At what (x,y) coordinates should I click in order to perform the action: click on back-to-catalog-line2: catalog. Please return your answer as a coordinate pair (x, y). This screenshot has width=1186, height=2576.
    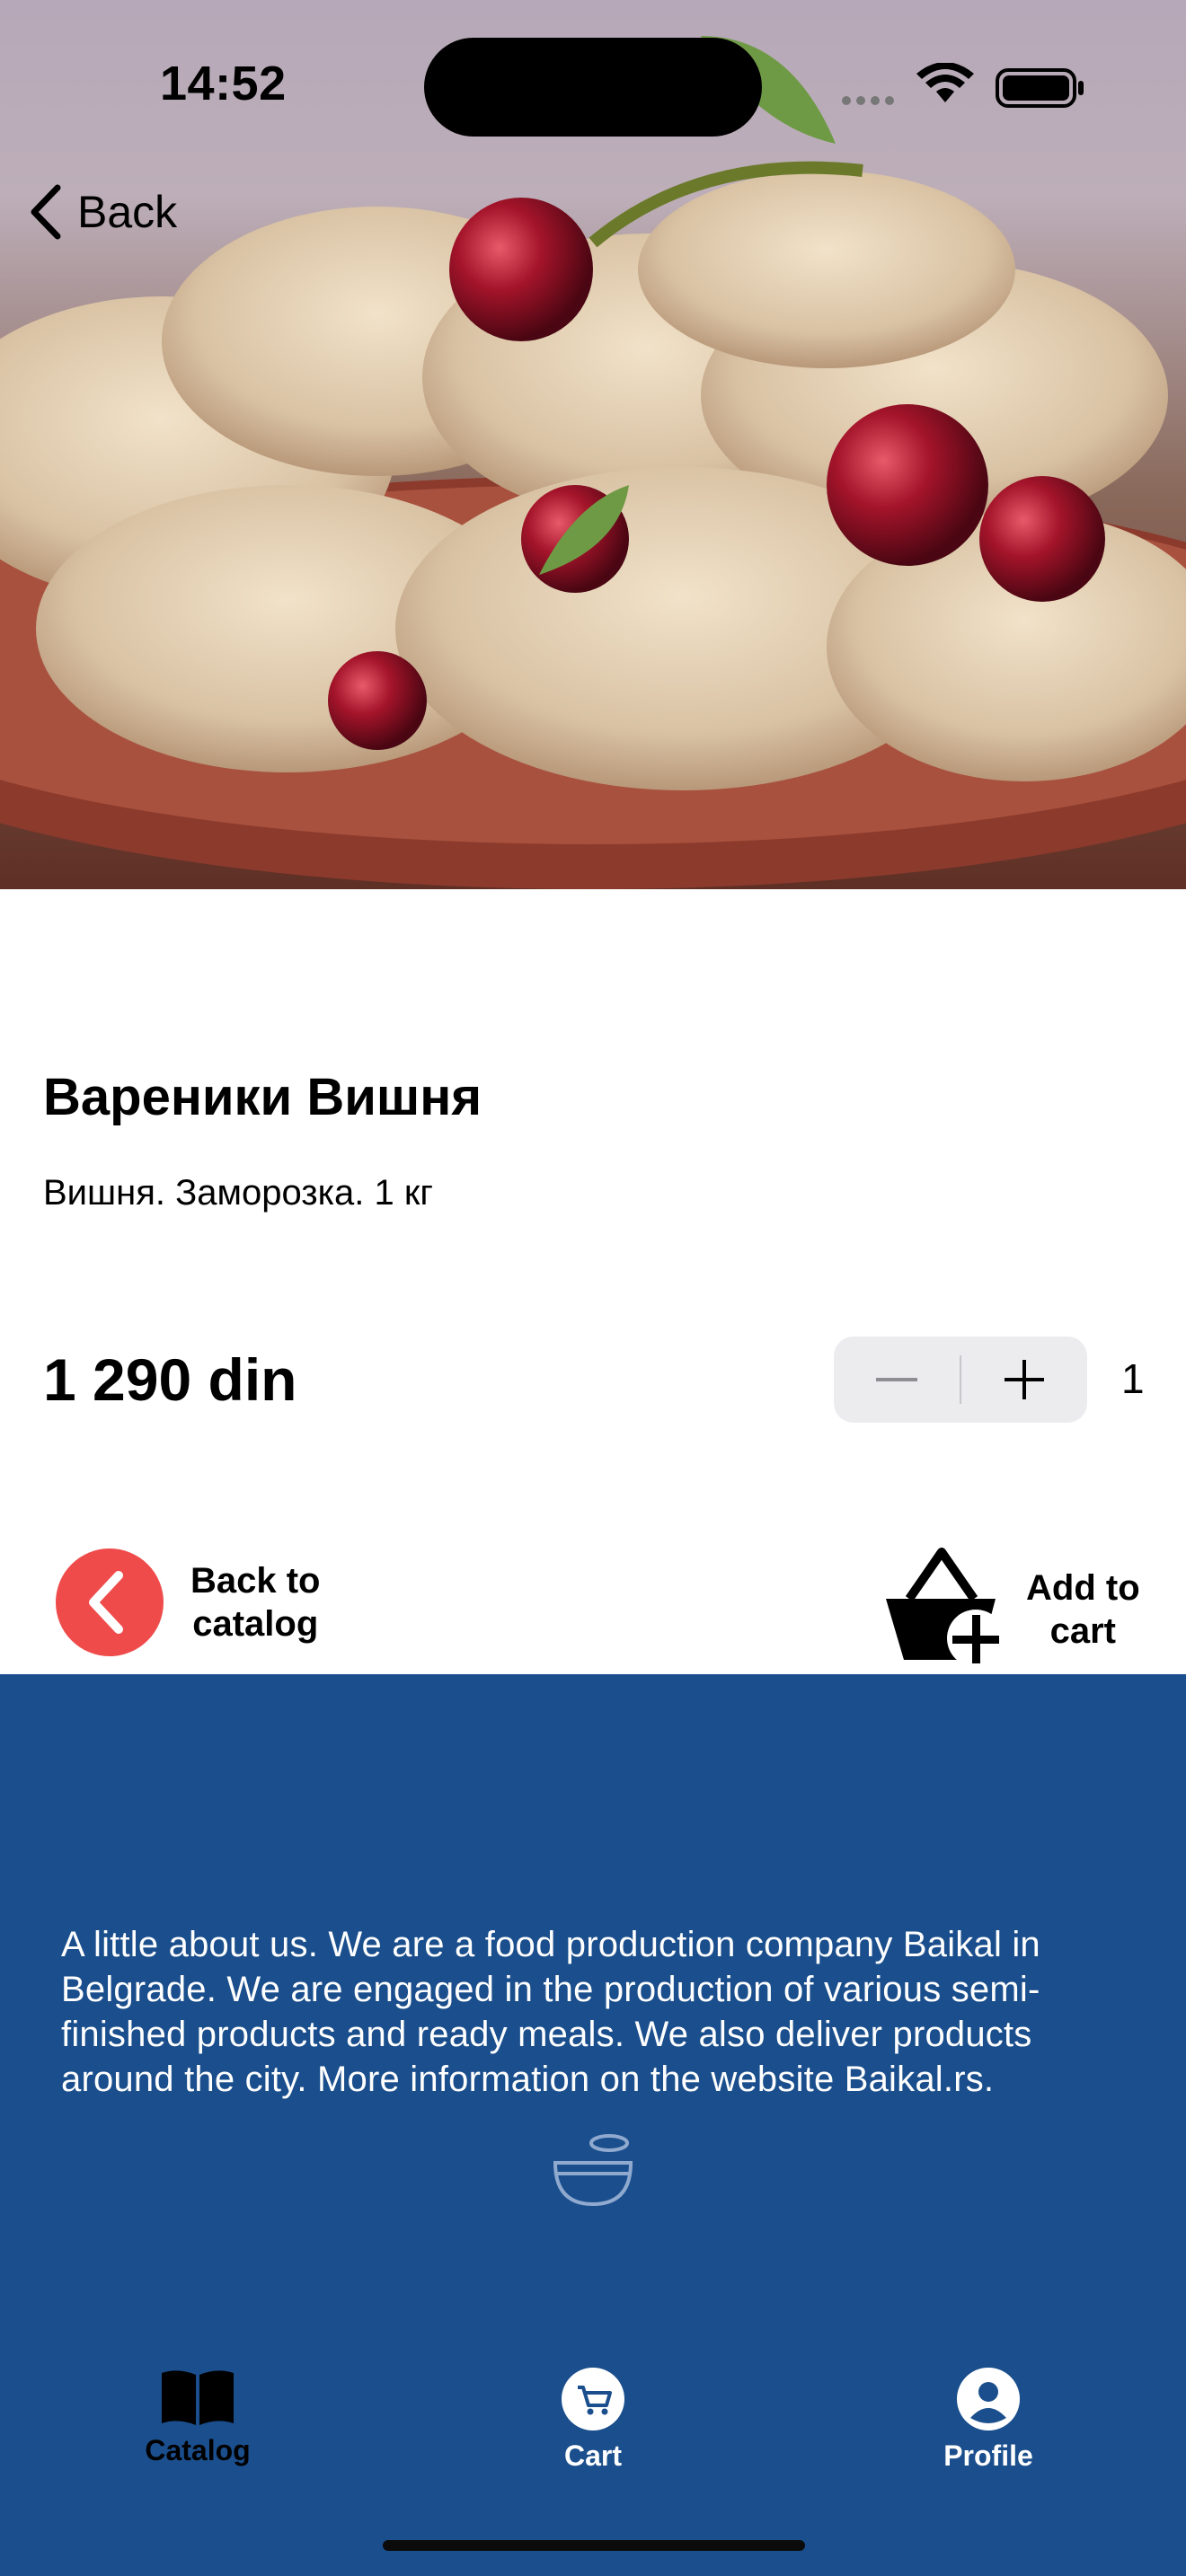
    Looking at the image, I should click on (255, 1624).